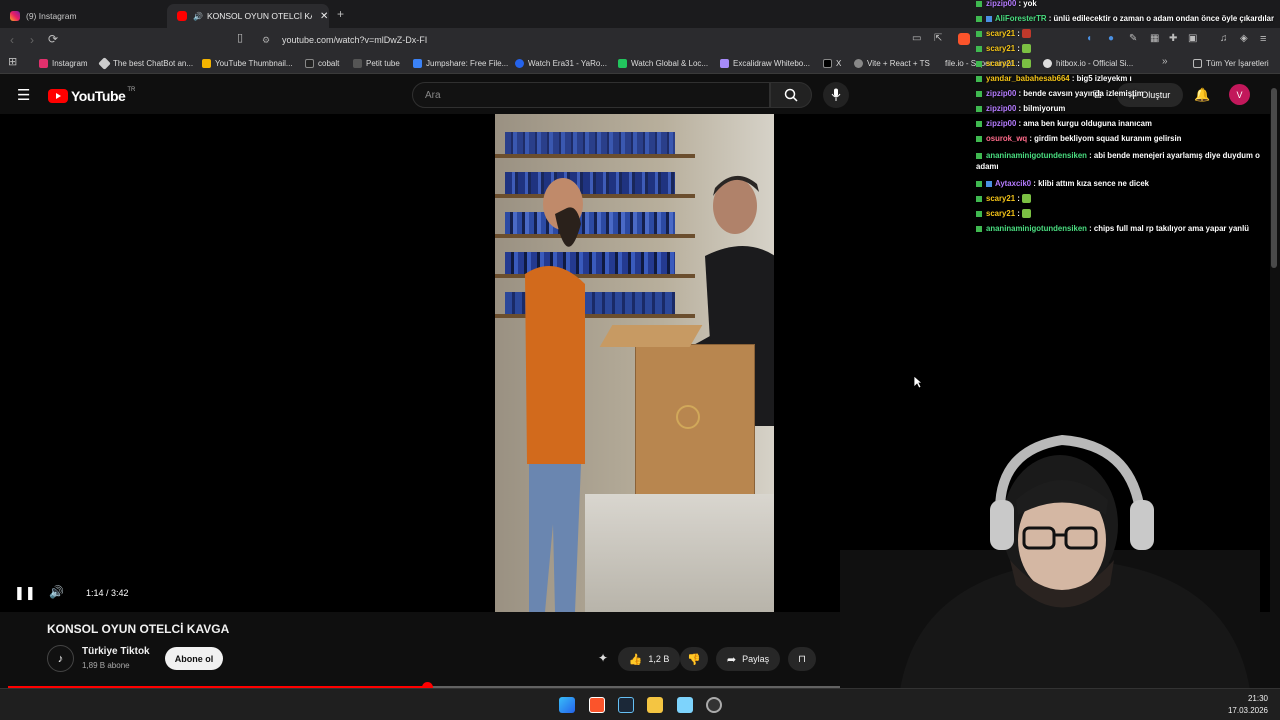  What do you see at coordinates (918, 382) in the screenshot?
I see `mouse-cursor-icon` at bounding box center [918, 382].